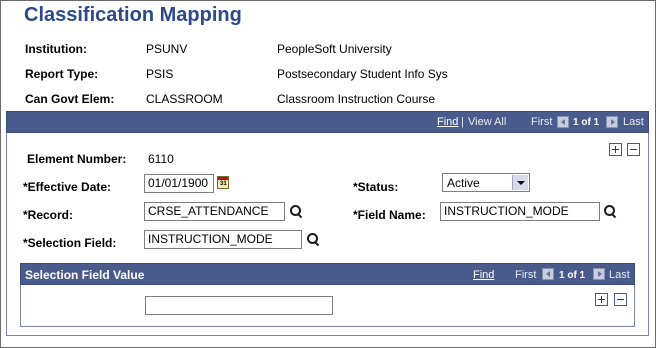  Describe the element at coordinates (615, 149) in the screenshot. I see `add-row-plus-icon` at that location.